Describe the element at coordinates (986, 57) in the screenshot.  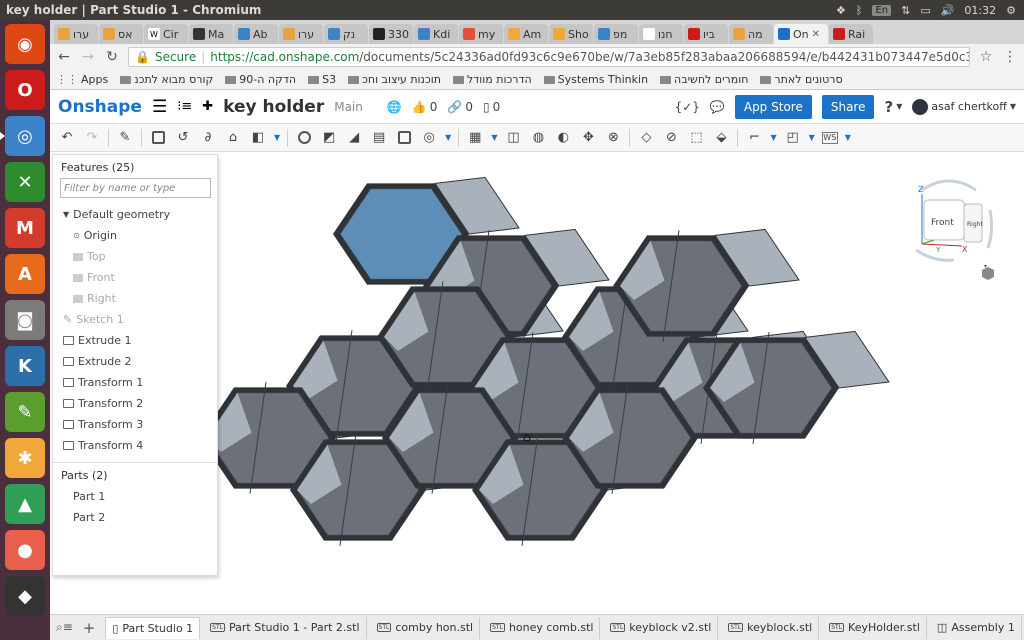
I see `bookmark-star-icon: ☆` at that location.